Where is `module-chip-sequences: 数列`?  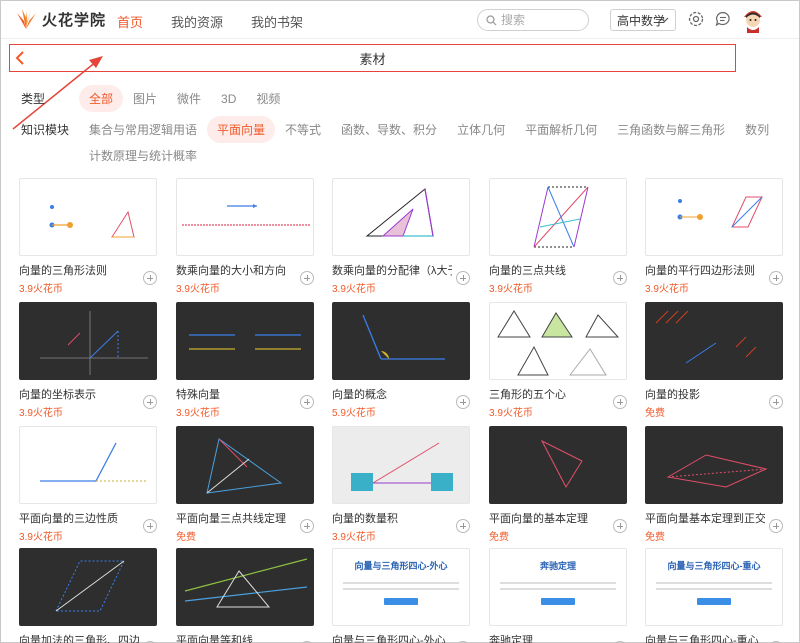 module-chip-sequences: 数列 is located at coordinates (757, 129).